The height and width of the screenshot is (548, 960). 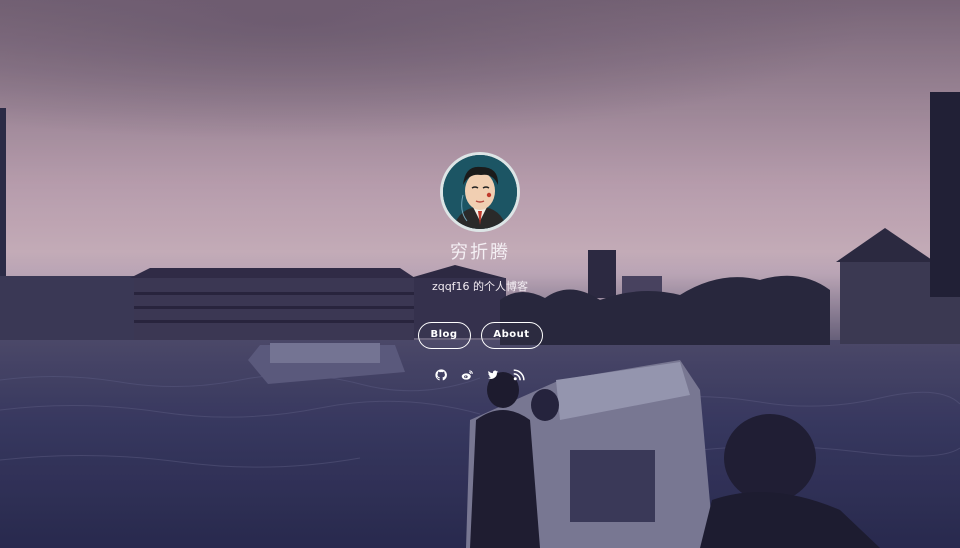 What do you see at coordinates (467, 375) in the screenshot?
I see `weibo-icon` at bounding box center [467, 375].